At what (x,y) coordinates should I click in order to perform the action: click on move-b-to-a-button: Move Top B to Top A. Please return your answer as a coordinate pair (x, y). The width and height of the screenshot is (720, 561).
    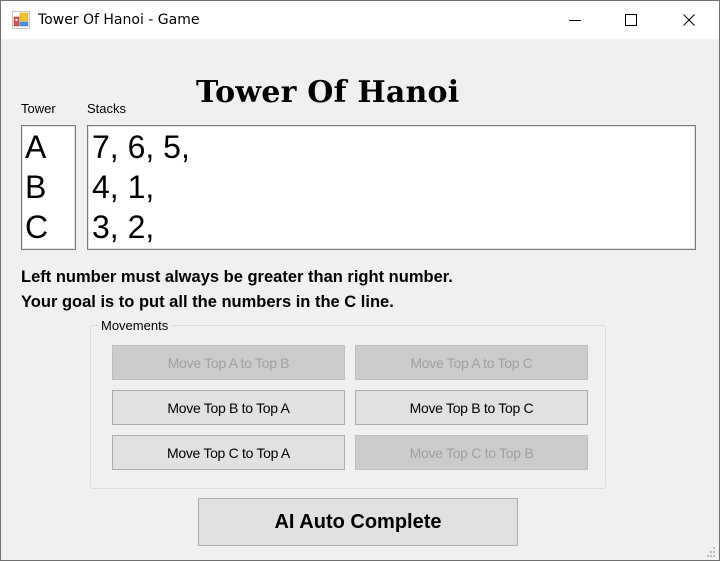
    Looking at the image, I should click on (228, 407).